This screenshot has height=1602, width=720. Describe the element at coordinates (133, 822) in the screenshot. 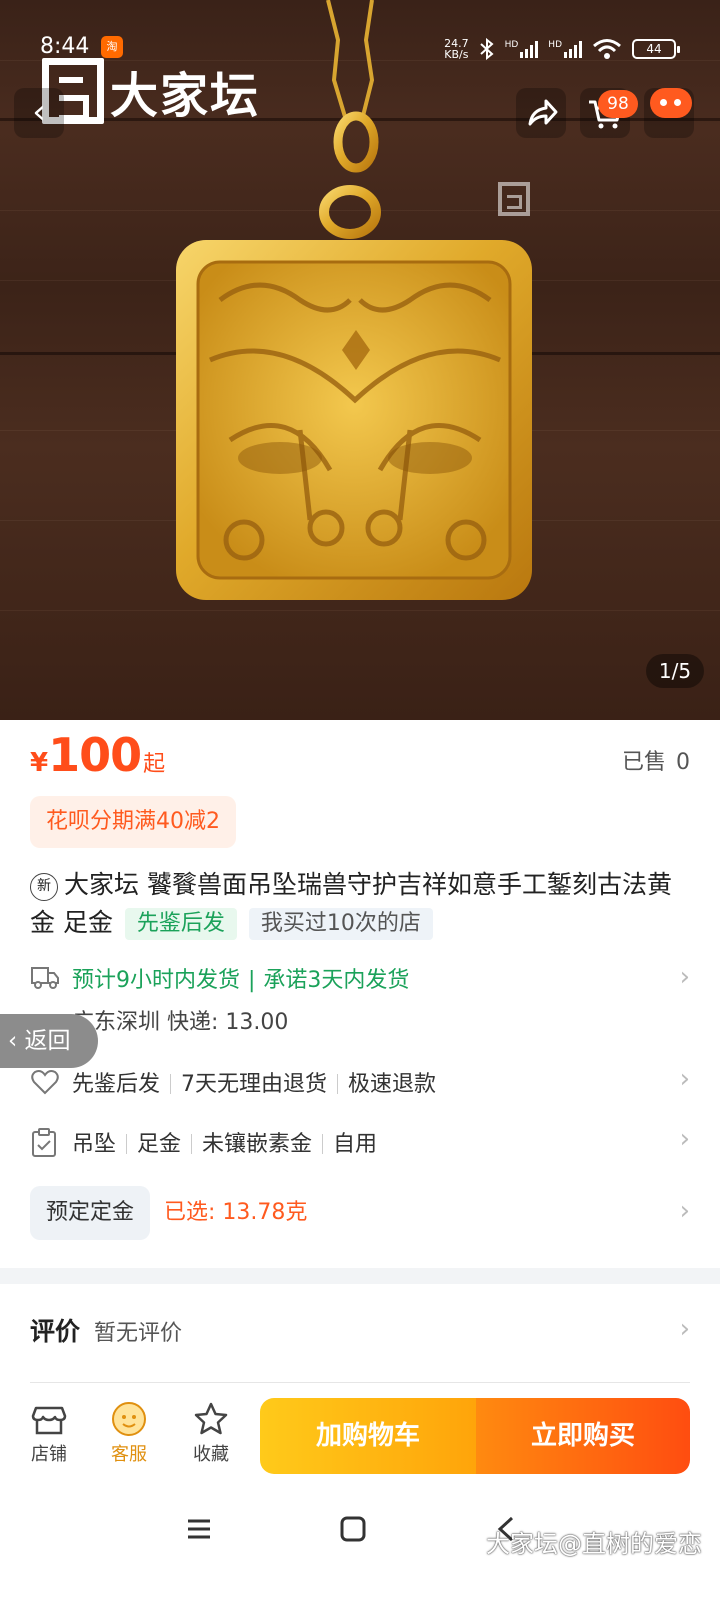

I see `installment-promo: 花呗分期满40减2` at that location.